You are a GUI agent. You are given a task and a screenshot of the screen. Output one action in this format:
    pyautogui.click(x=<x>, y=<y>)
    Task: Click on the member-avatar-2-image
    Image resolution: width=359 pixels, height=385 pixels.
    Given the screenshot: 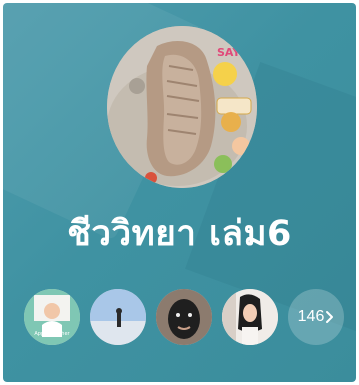 What is the action you would take?
    pyautogui.click(x=118, y=317)
    